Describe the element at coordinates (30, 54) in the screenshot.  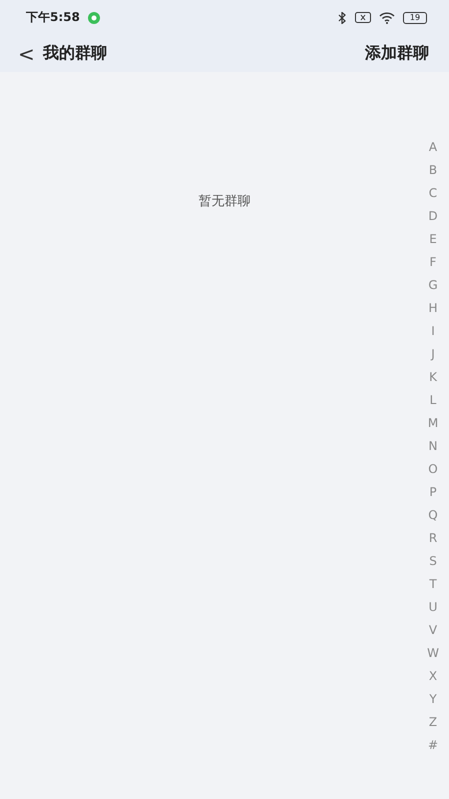
I see `back-button: <` at that location.